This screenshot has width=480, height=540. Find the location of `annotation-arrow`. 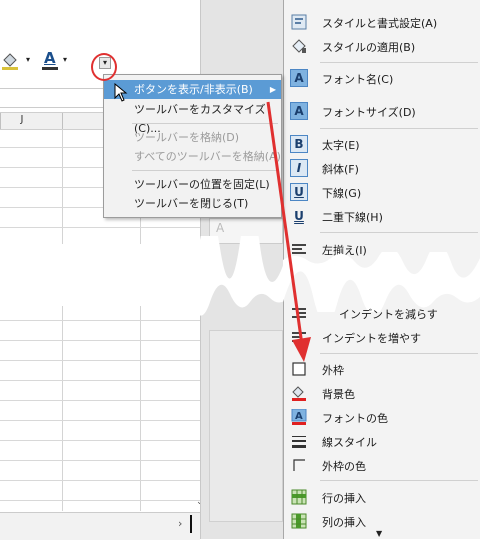

annotation-arrow is located at coordinates (288, 231).